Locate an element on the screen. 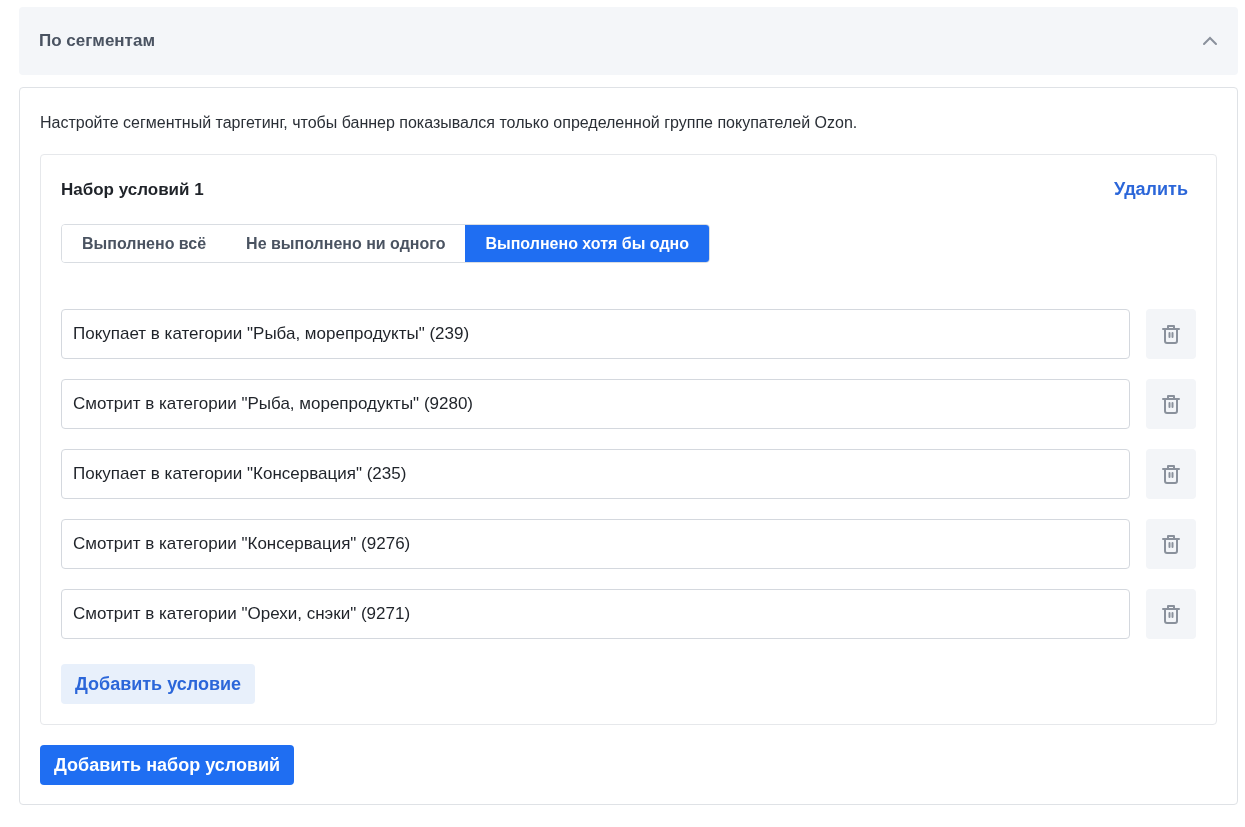 The height and width of the screenshot is (827, 1245). condition-set-title: Набор условий 1 is located at coordinates (132, 189).